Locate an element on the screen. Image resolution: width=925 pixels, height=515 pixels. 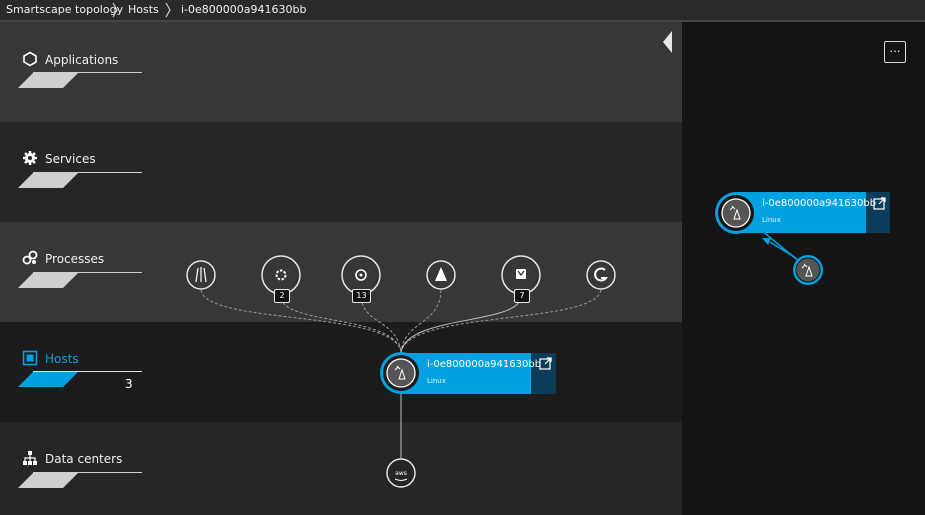
panel-process-node is located at coordinates (808, 270).